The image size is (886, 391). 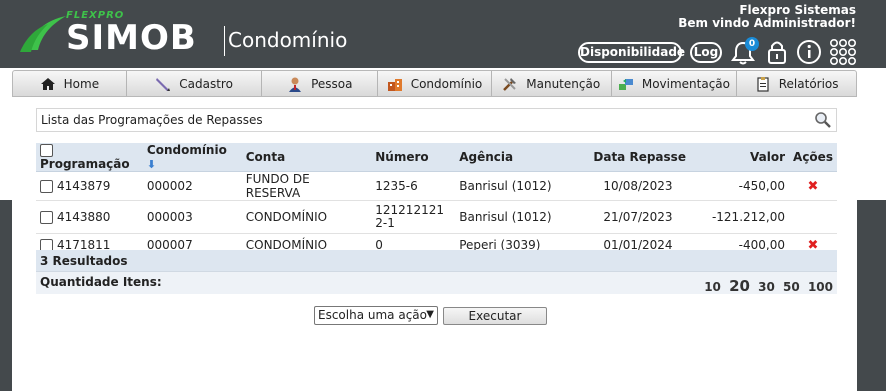 What do you see at coordinates (744, 51) in the screenshot?
I see `notifications-button: 0` at bounding box center [744, 51].